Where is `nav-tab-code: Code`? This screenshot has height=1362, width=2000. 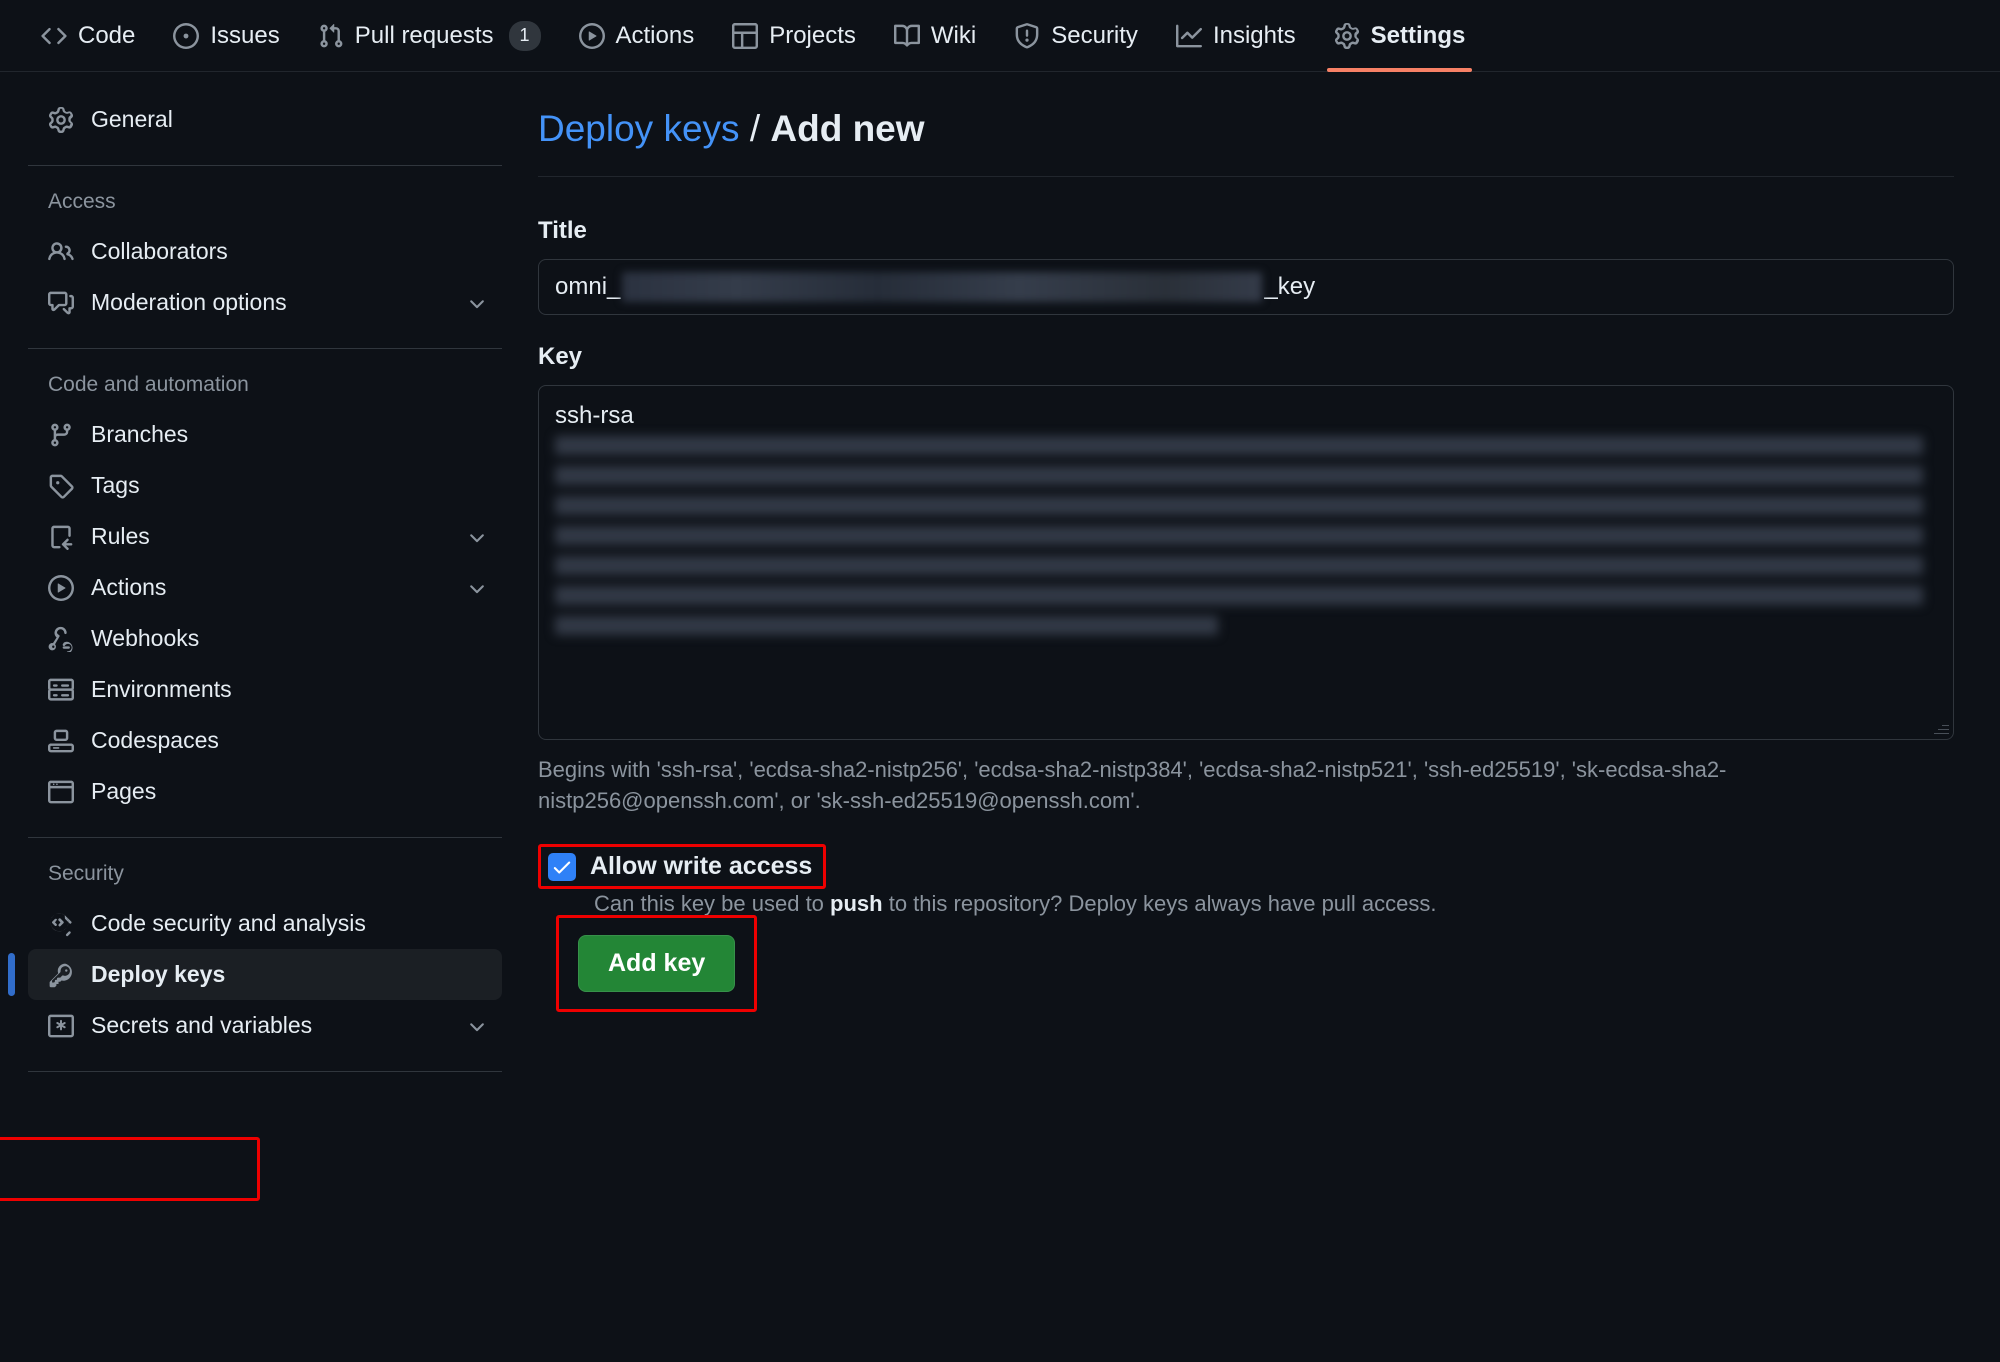
nav-tab-code: Code is located at coordinates (88, 36).